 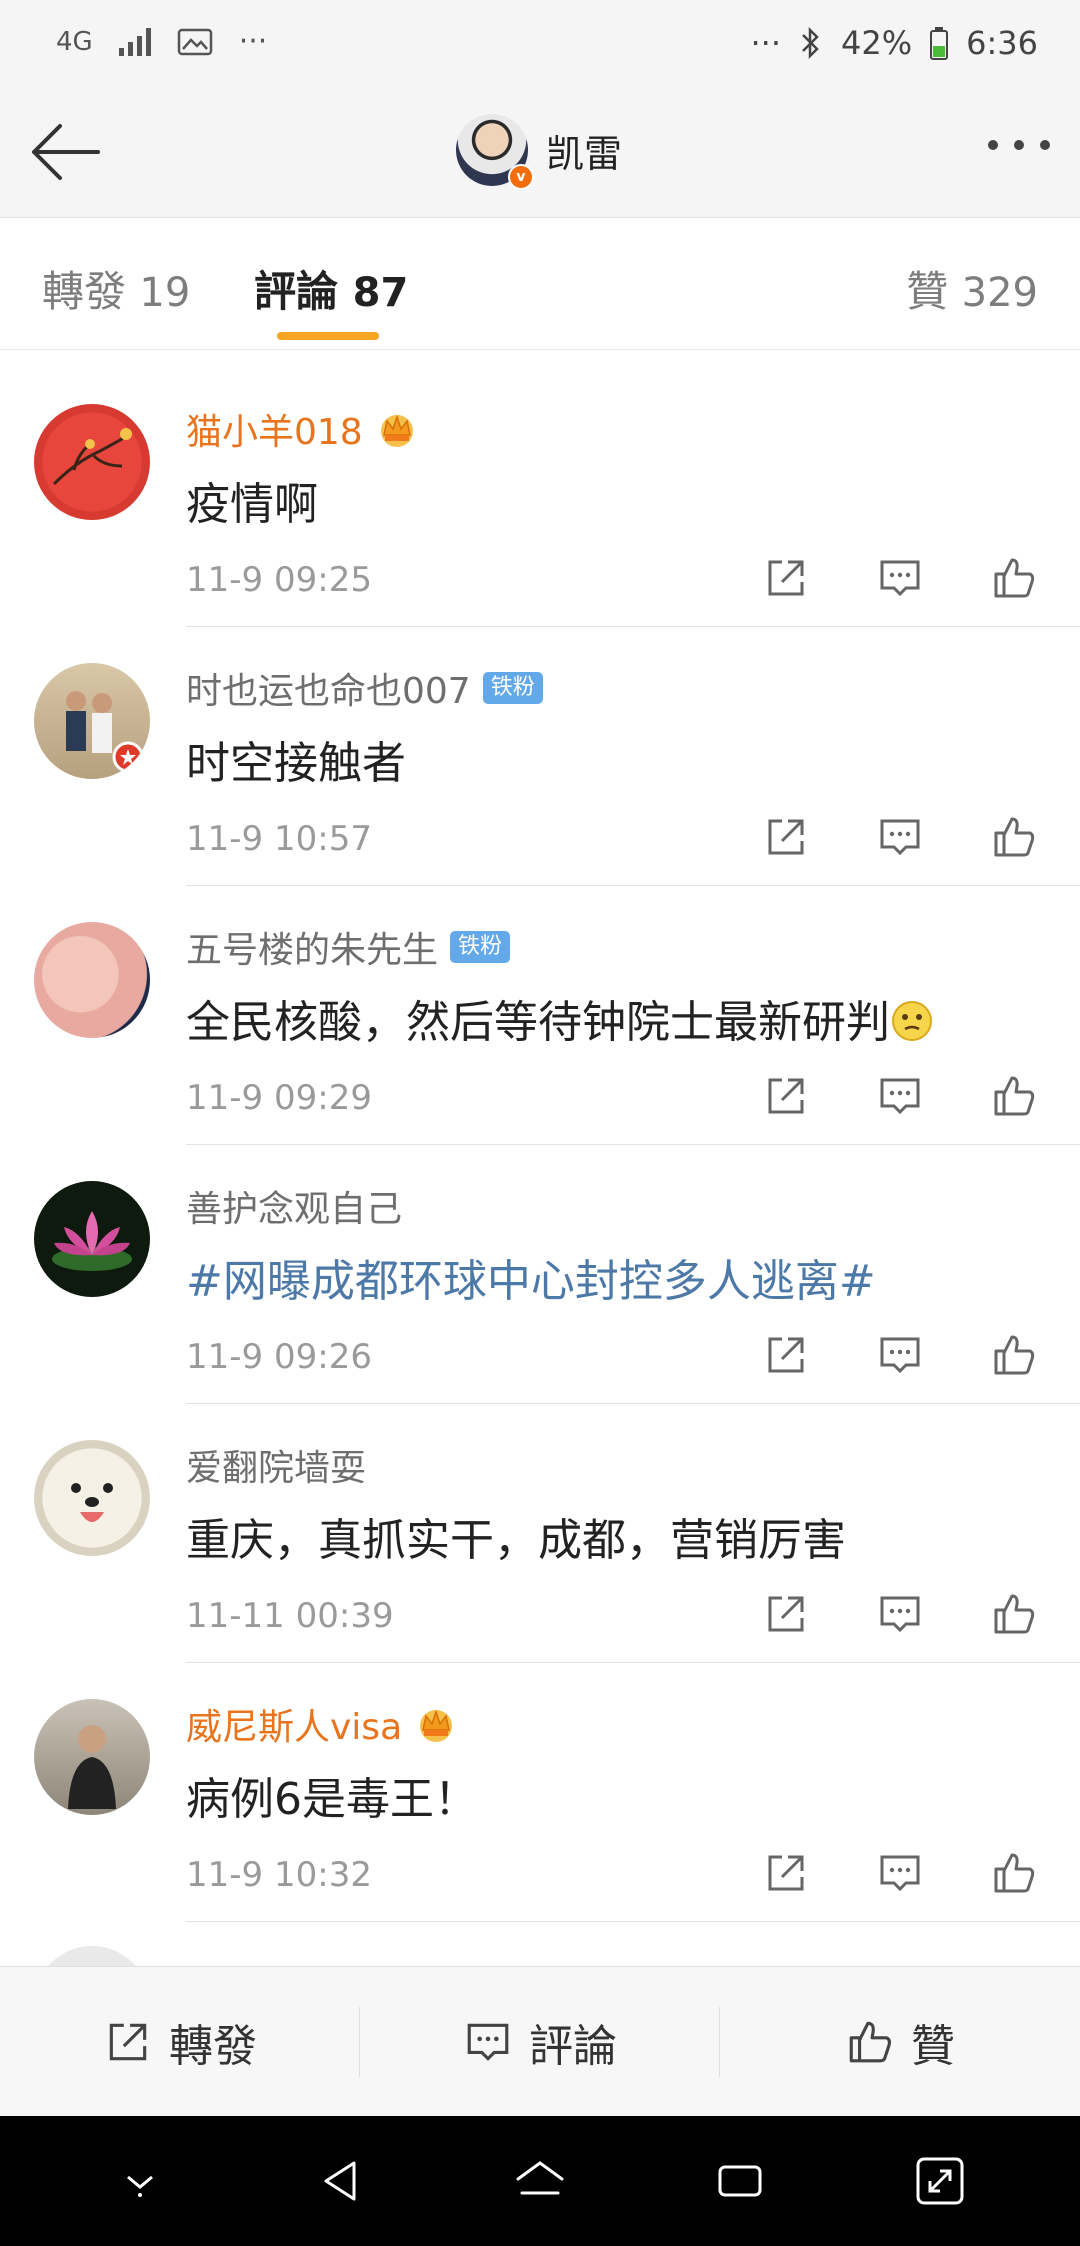 I want to click on signal-icon, so click(x=134, y=41).